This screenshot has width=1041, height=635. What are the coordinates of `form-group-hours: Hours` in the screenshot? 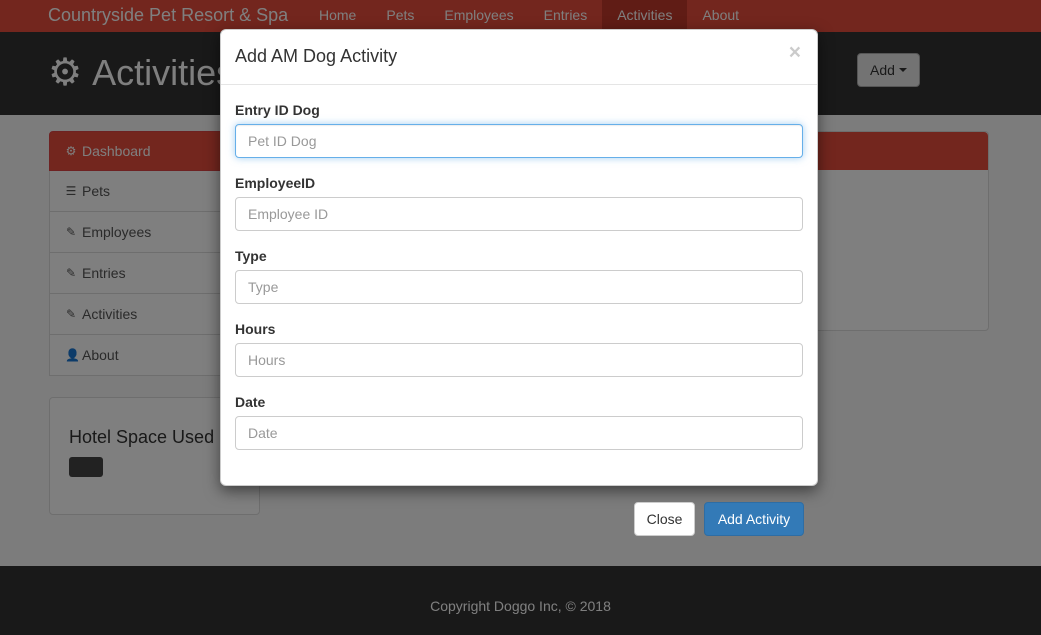 It's located at (519, 349).